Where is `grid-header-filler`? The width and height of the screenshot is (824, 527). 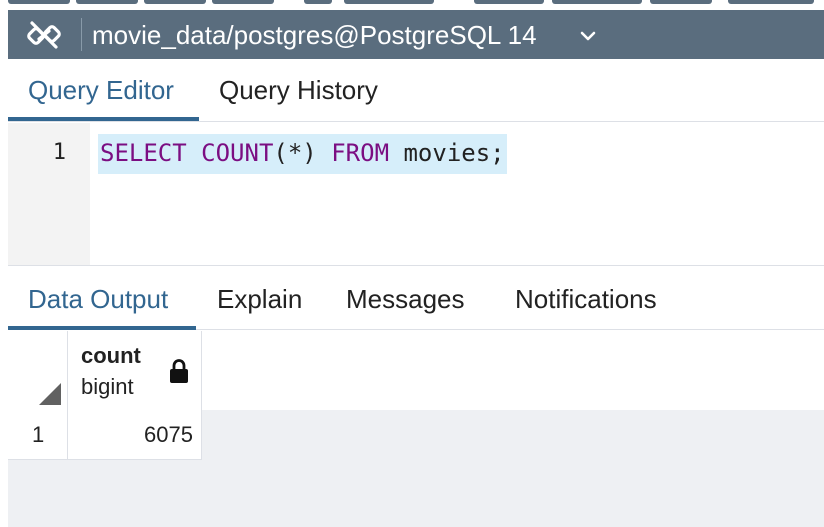 grid-header-filler is located at coordinates (513, 370).